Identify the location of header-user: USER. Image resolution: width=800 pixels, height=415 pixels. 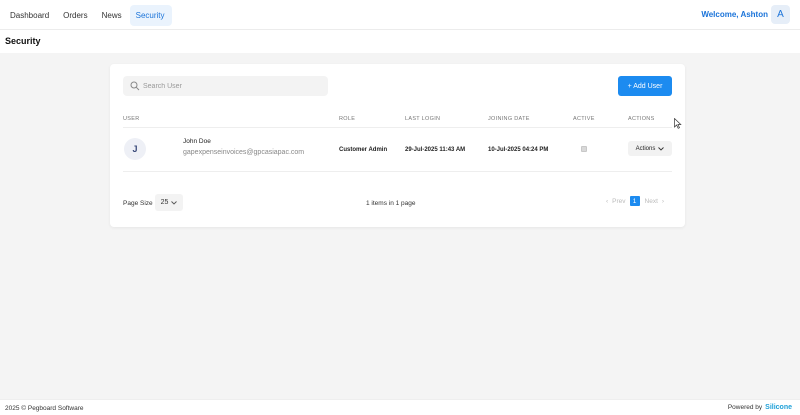
(131, 119).